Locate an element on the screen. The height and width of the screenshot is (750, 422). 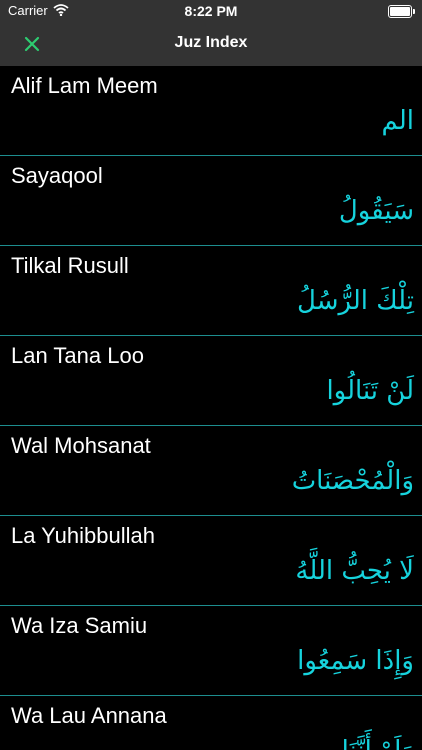
juz-row: La Yuhibbullah لَا يُحِبُّ اللَّهُ is located at coordinates (211, 561).